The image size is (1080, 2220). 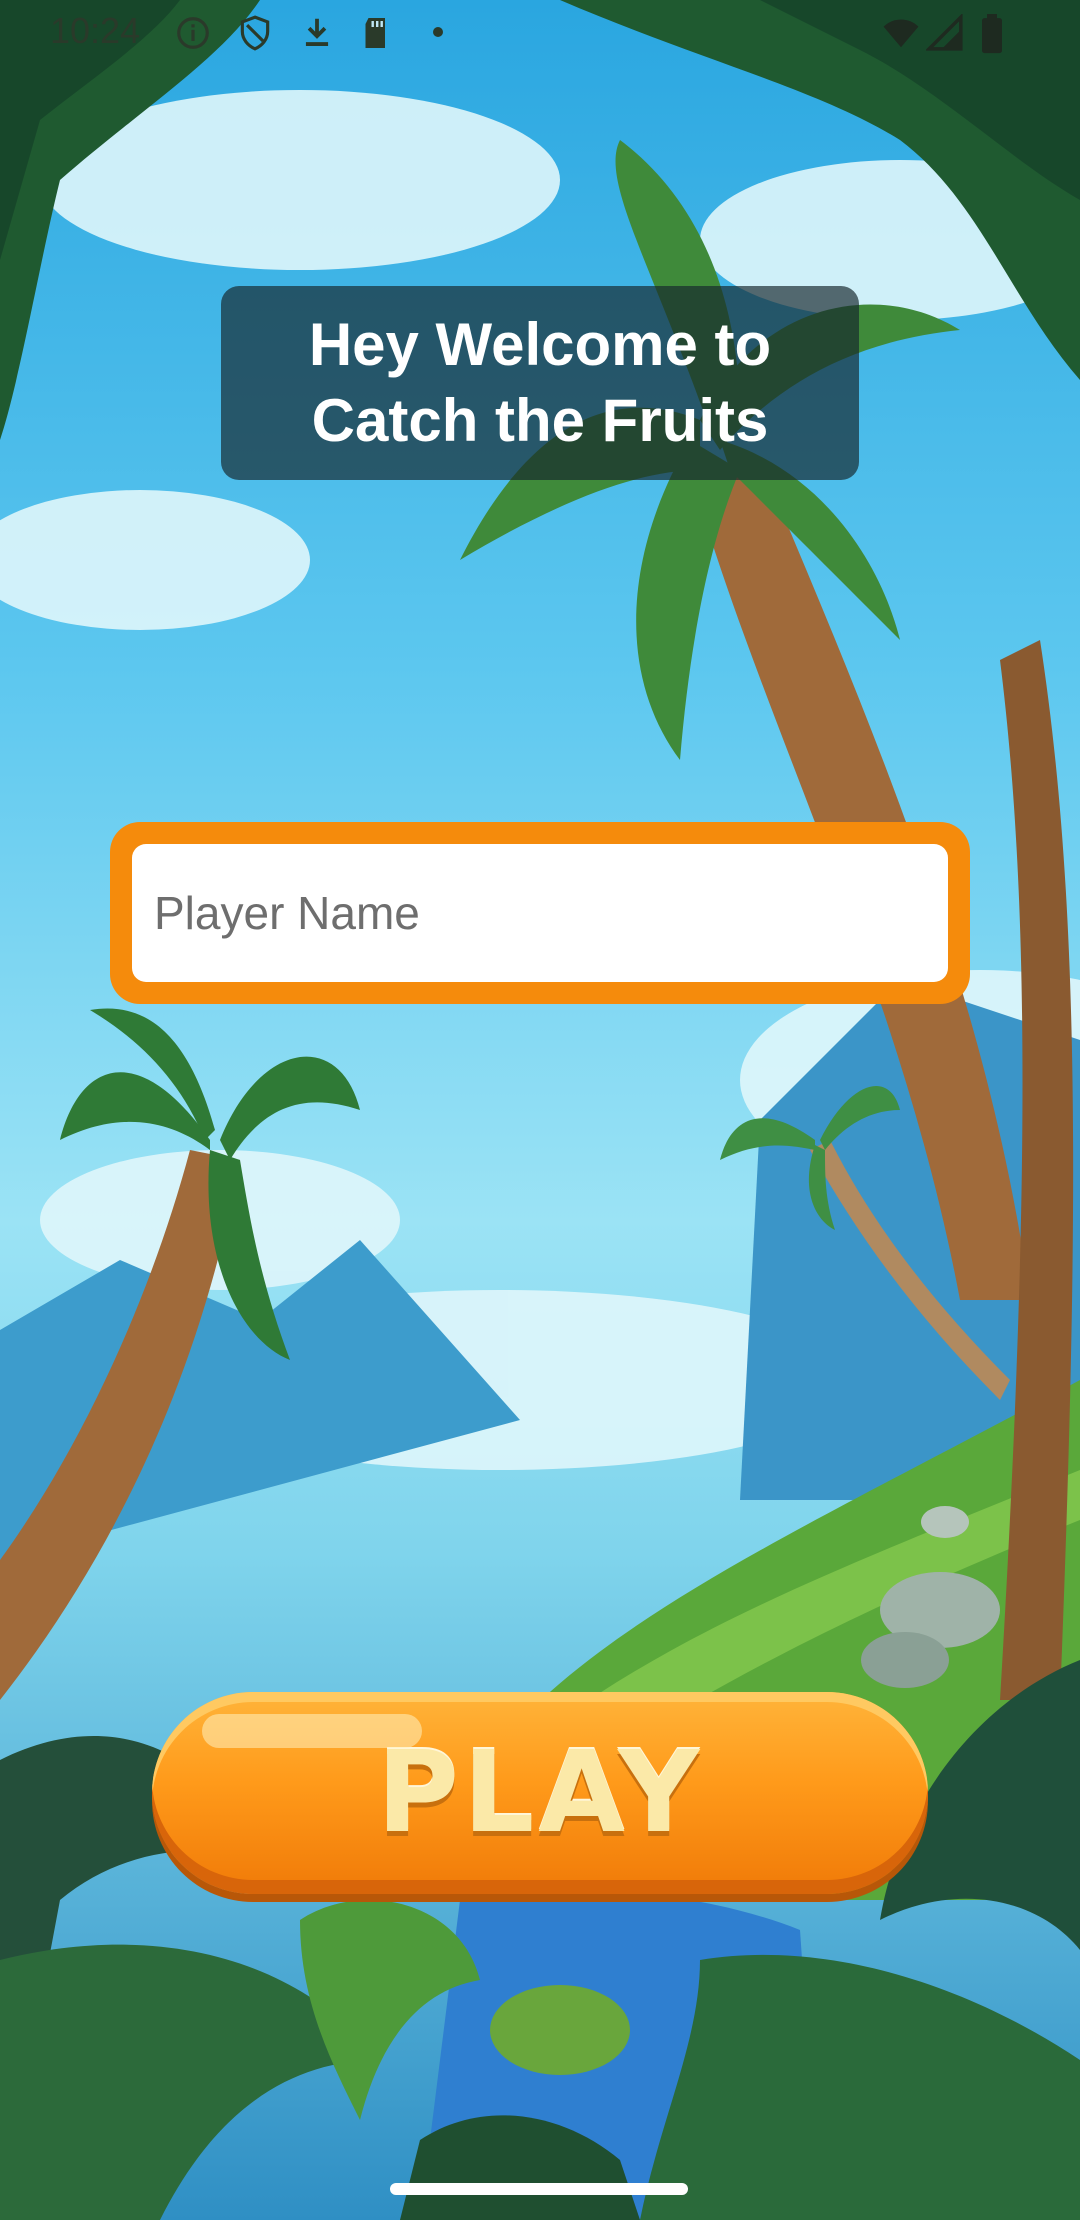 I want to click on play-button: PLAY, so click(x=540, y=1793).